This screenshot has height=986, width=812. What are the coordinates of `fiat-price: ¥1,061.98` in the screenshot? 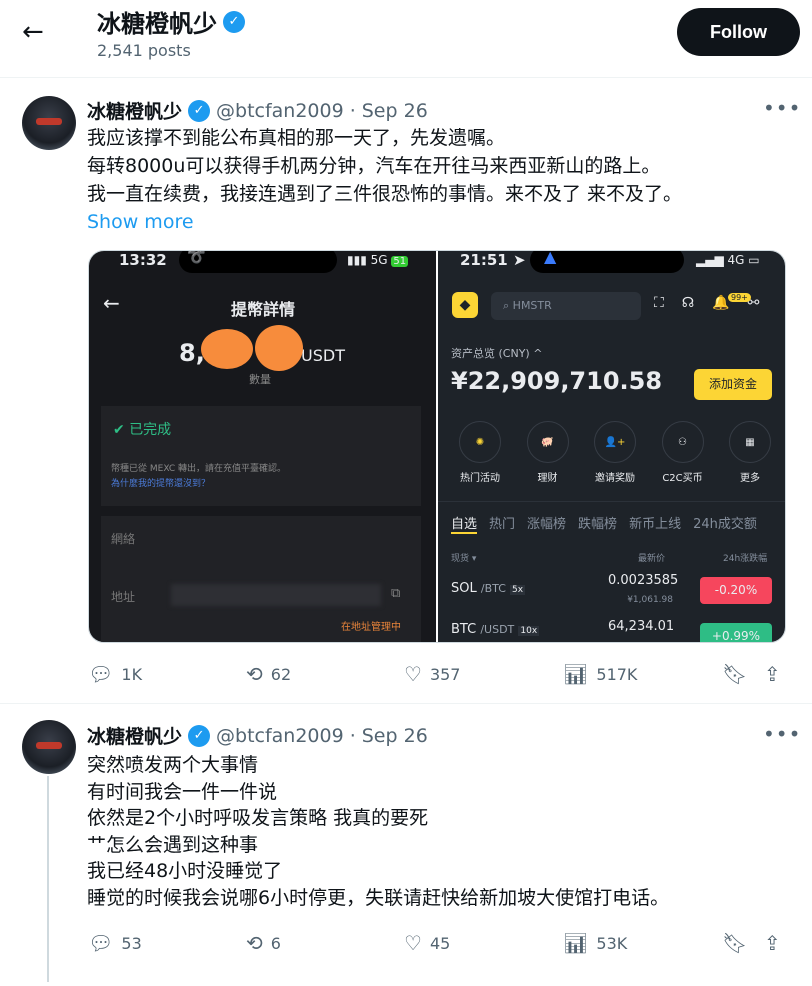 It's located at (650, 600).